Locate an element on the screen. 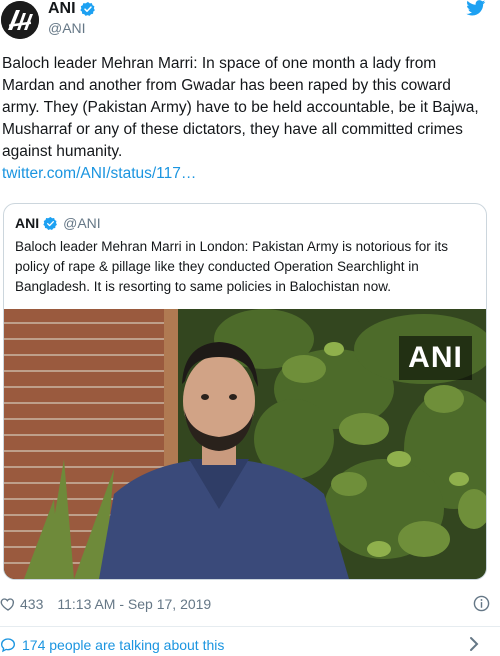  talking-row: 174 people are talking about this is located at coordinates (245, 645).